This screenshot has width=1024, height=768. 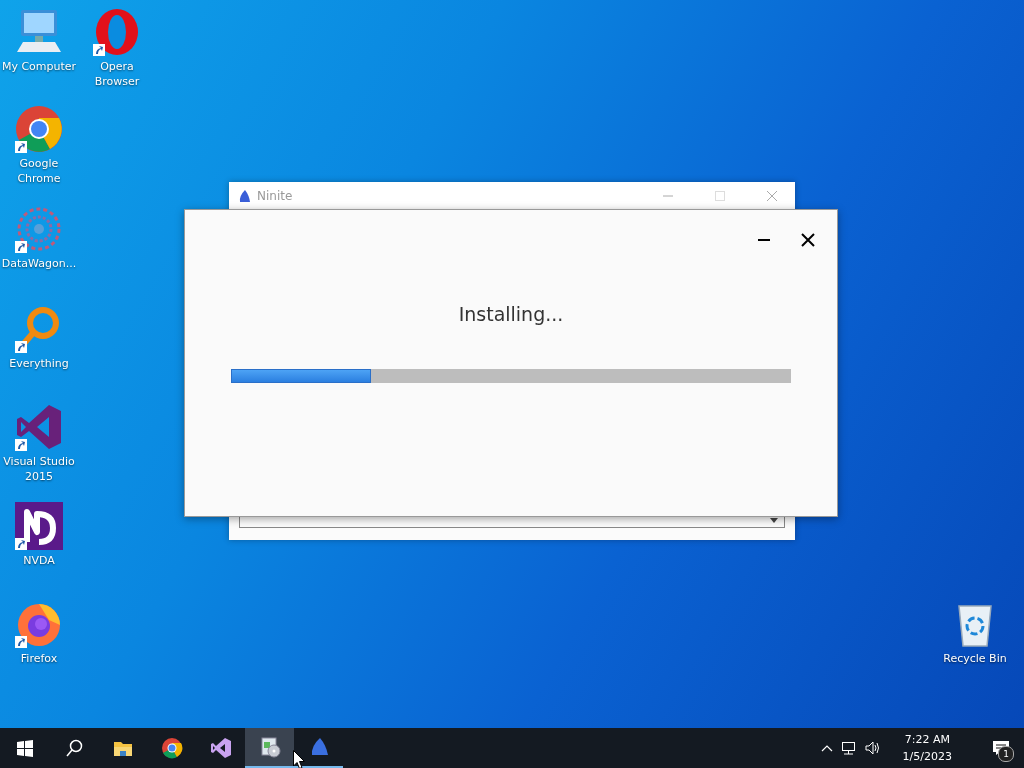 What do you see at coordinates (808, 240) in the screenshot?
I see `close-icon` at bounding box center [808, 240].